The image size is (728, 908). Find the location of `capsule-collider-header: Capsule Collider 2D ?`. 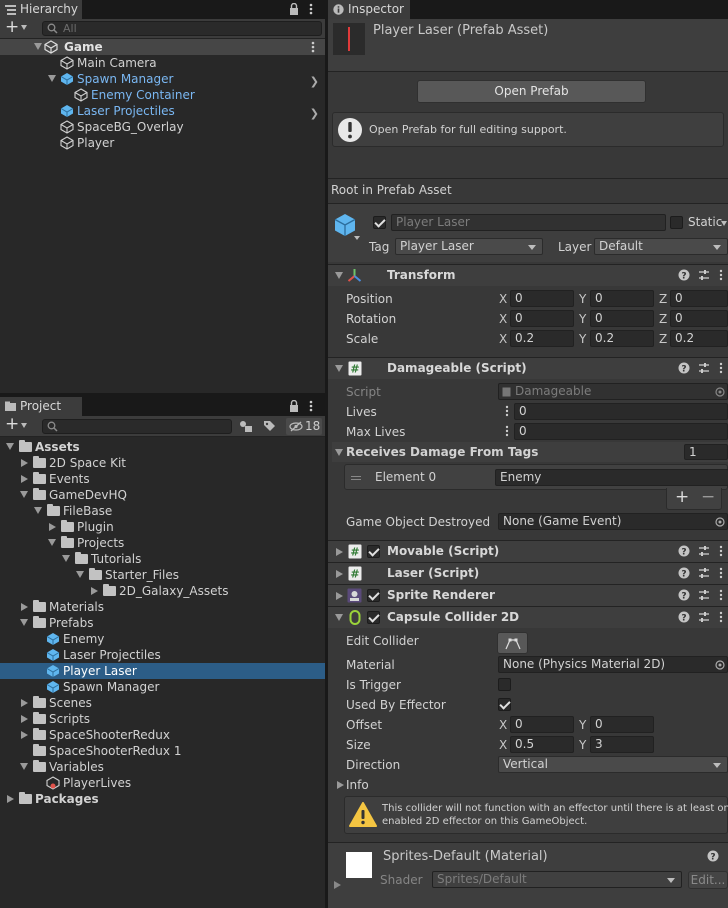

capsule-collider-header: Capsule Collider 2D ? is located at coordinates (528, 617).